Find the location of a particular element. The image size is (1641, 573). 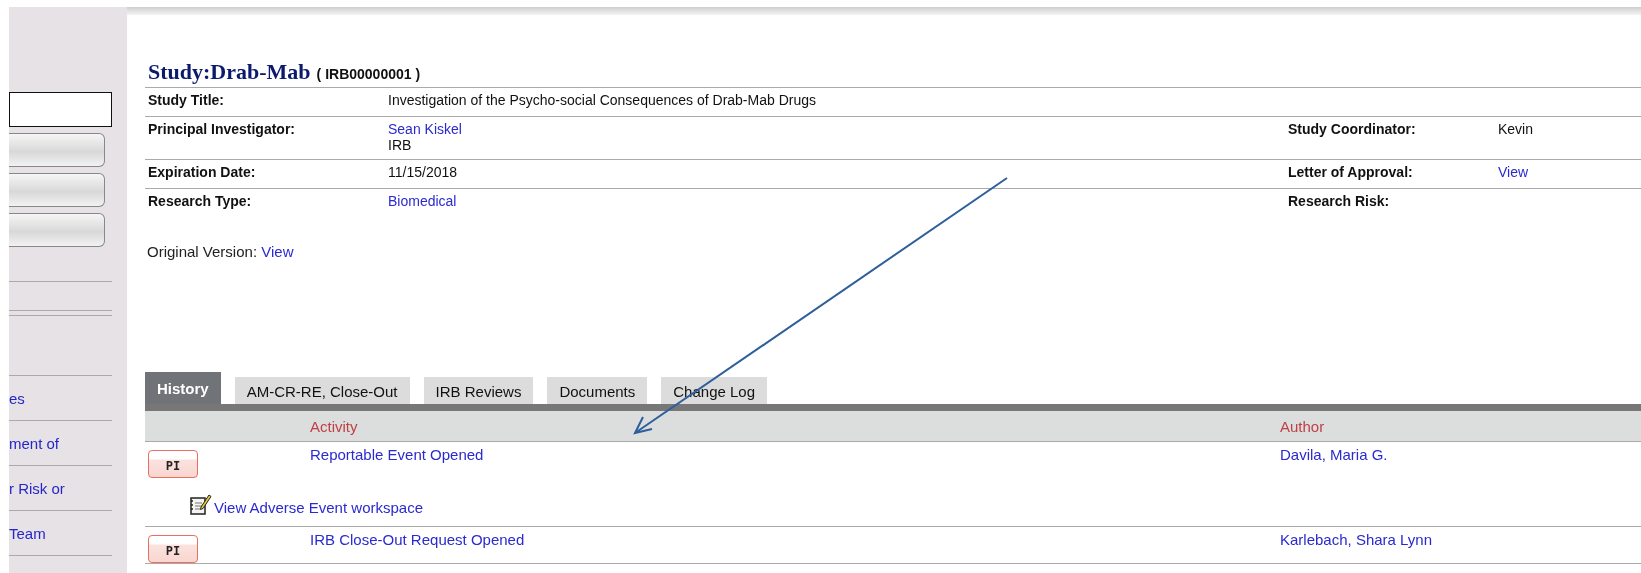

column-header: Activity is located at coordinates (334, 426).